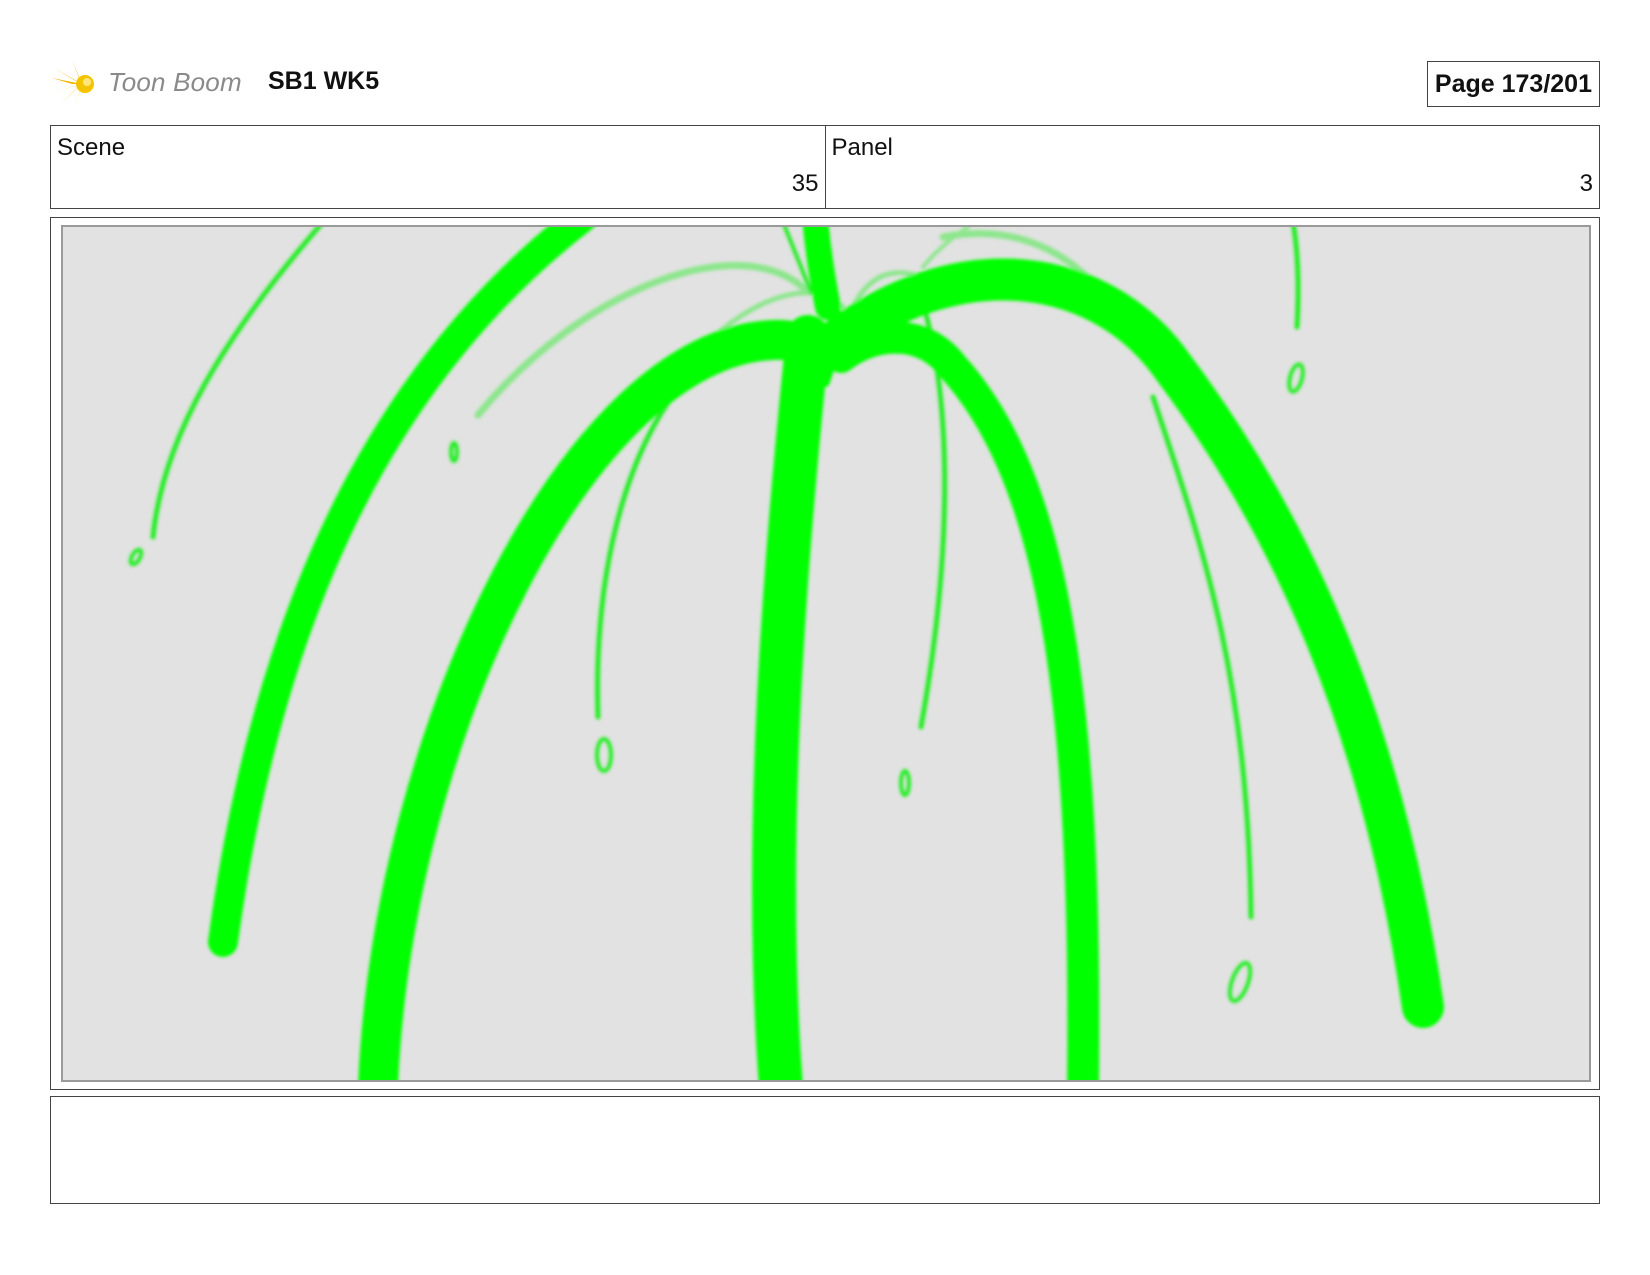 This screenshot has width=1650, height=1275. Describe the element at coordinates (324, 81) in the screenshot. I see `project-title: SB1 WK5` at that location.